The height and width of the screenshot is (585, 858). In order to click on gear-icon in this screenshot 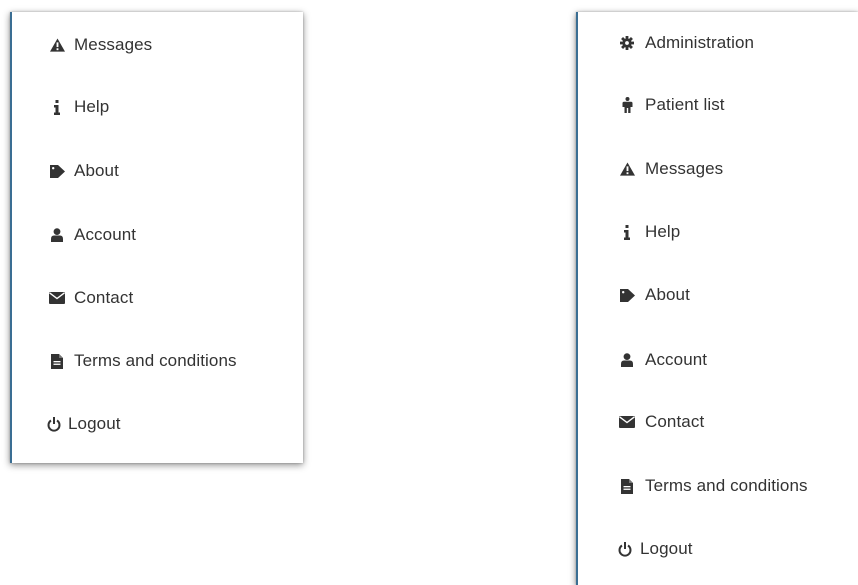, I will do `click(627, 43)`.